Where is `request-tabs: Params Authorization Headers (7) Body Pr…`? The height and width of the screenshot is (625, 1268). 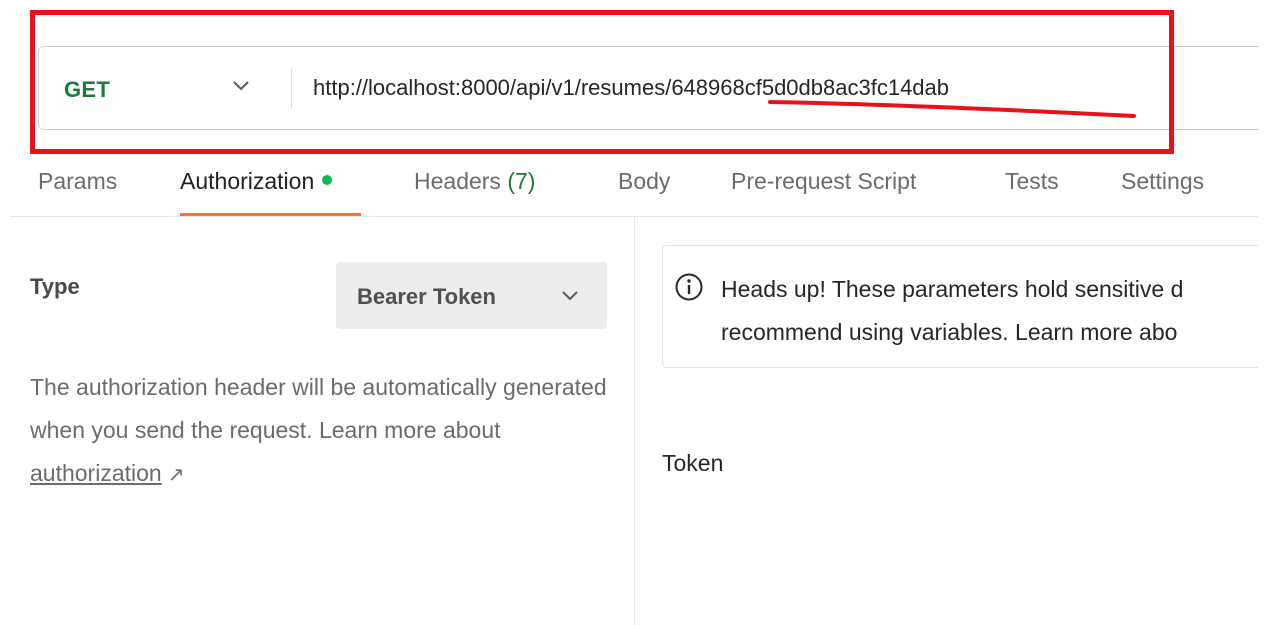
request-tabs: Params Authorization Headers (7) Body Pr… is located at coordinates (629, 188).